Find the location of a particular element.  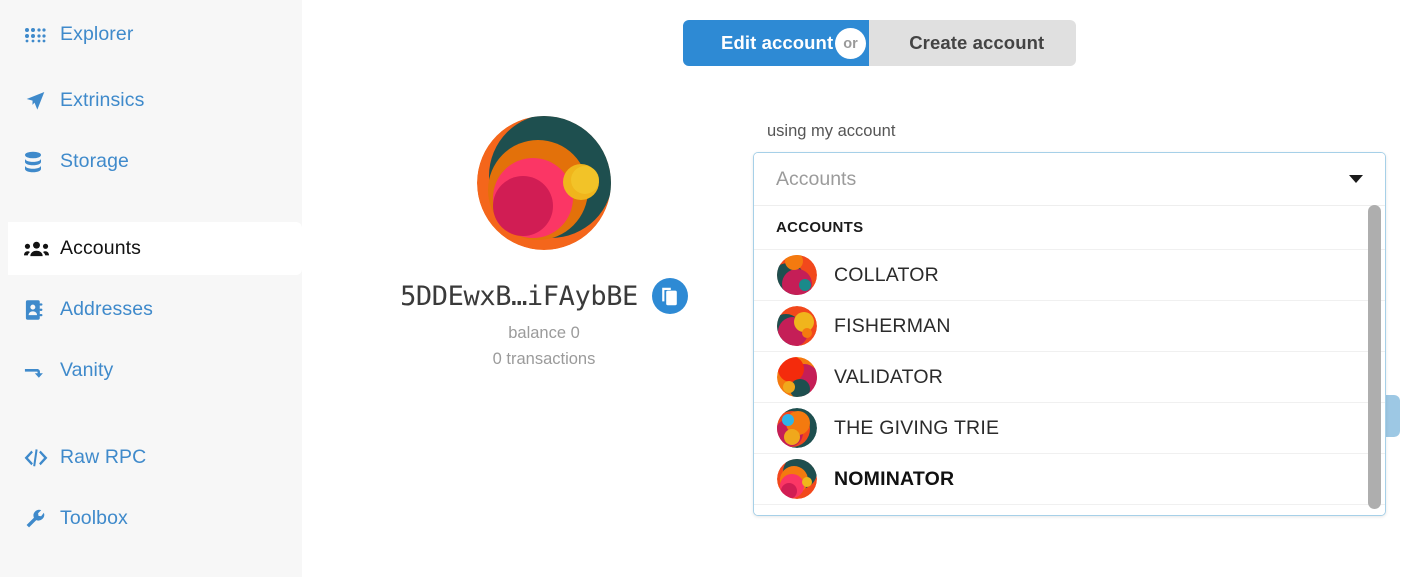

dropdown-option-nominator: NOMINATOR is located at coordinates (1069, 479).